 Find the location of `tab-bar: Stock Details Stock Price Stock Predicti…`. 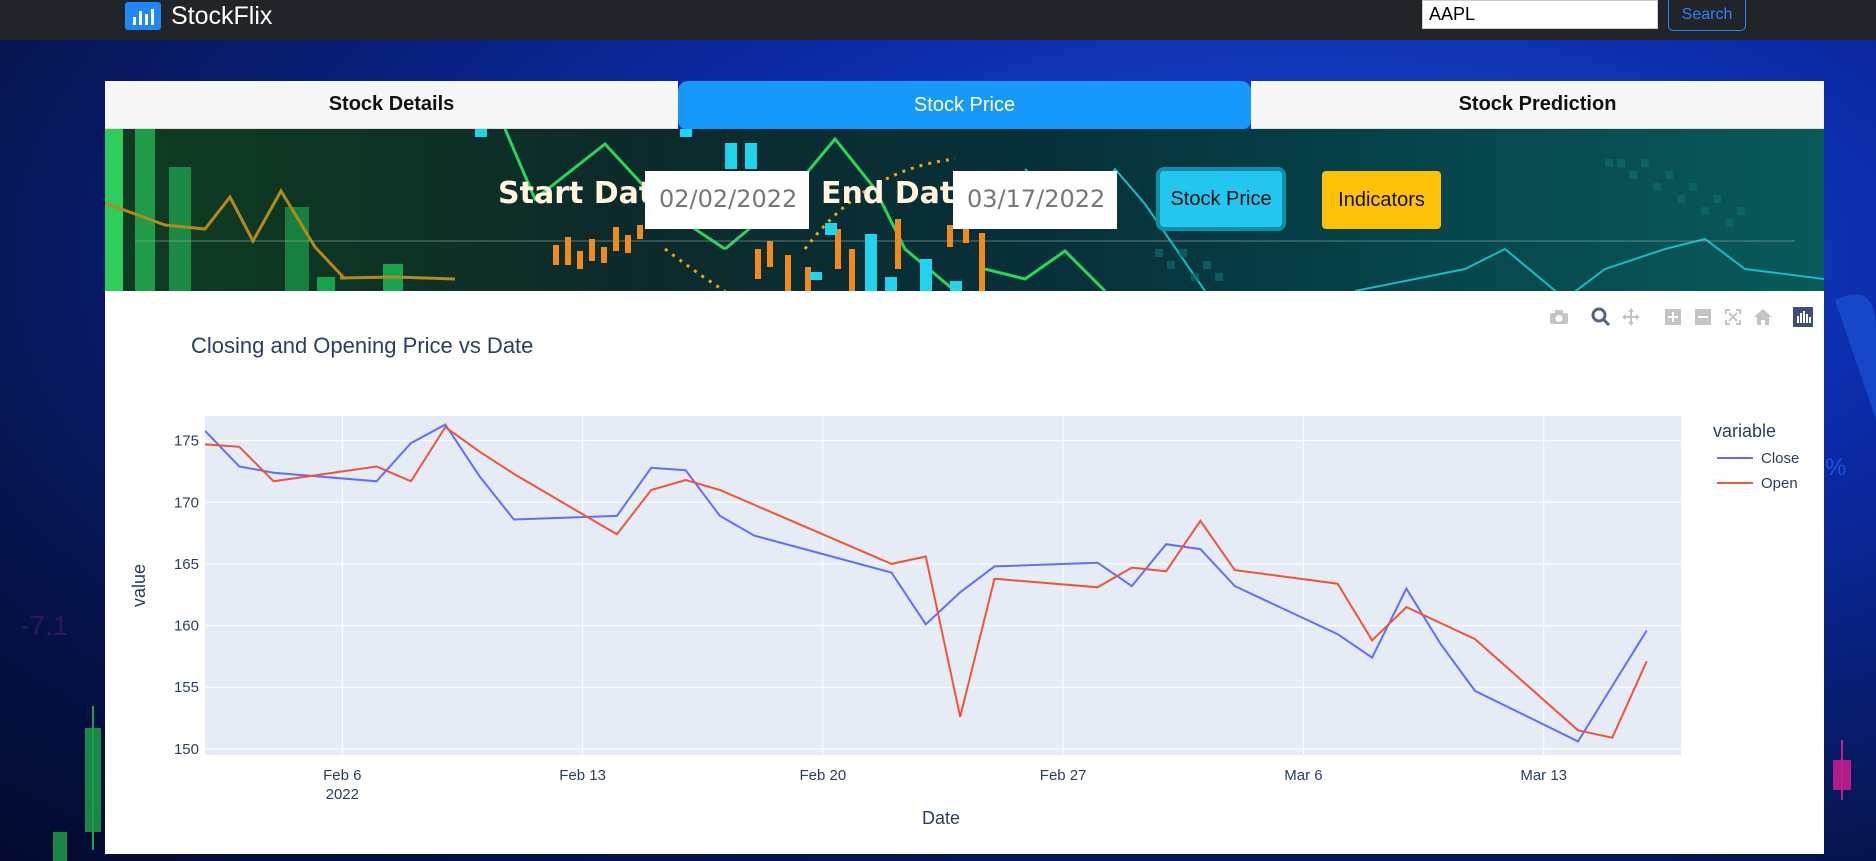

tab-bar: Stock Details Stock Price Stock Predicti… is located at coordinates (964, 105).